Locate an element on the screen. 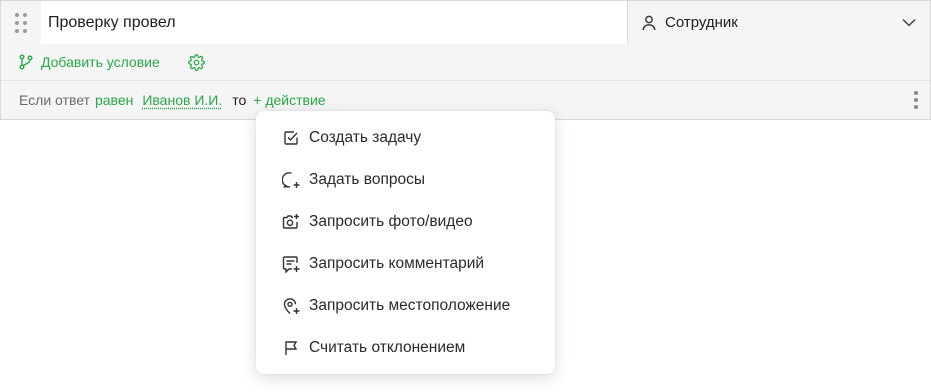  flag-icon is located at coordinates (291, 348).